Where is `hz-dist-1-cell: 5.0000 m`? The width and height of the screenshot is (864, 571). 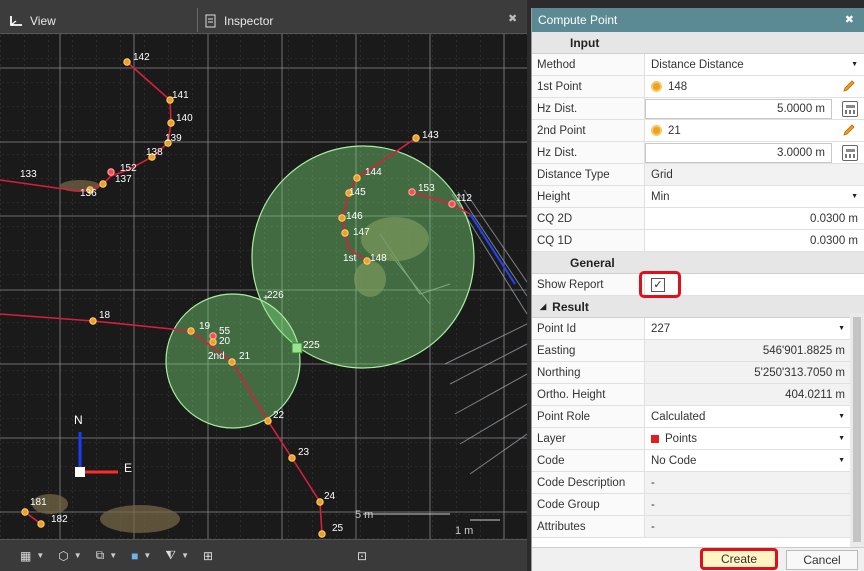
hz-dist-1-cell: 5.0000 m is located at coordinates (754, 108).